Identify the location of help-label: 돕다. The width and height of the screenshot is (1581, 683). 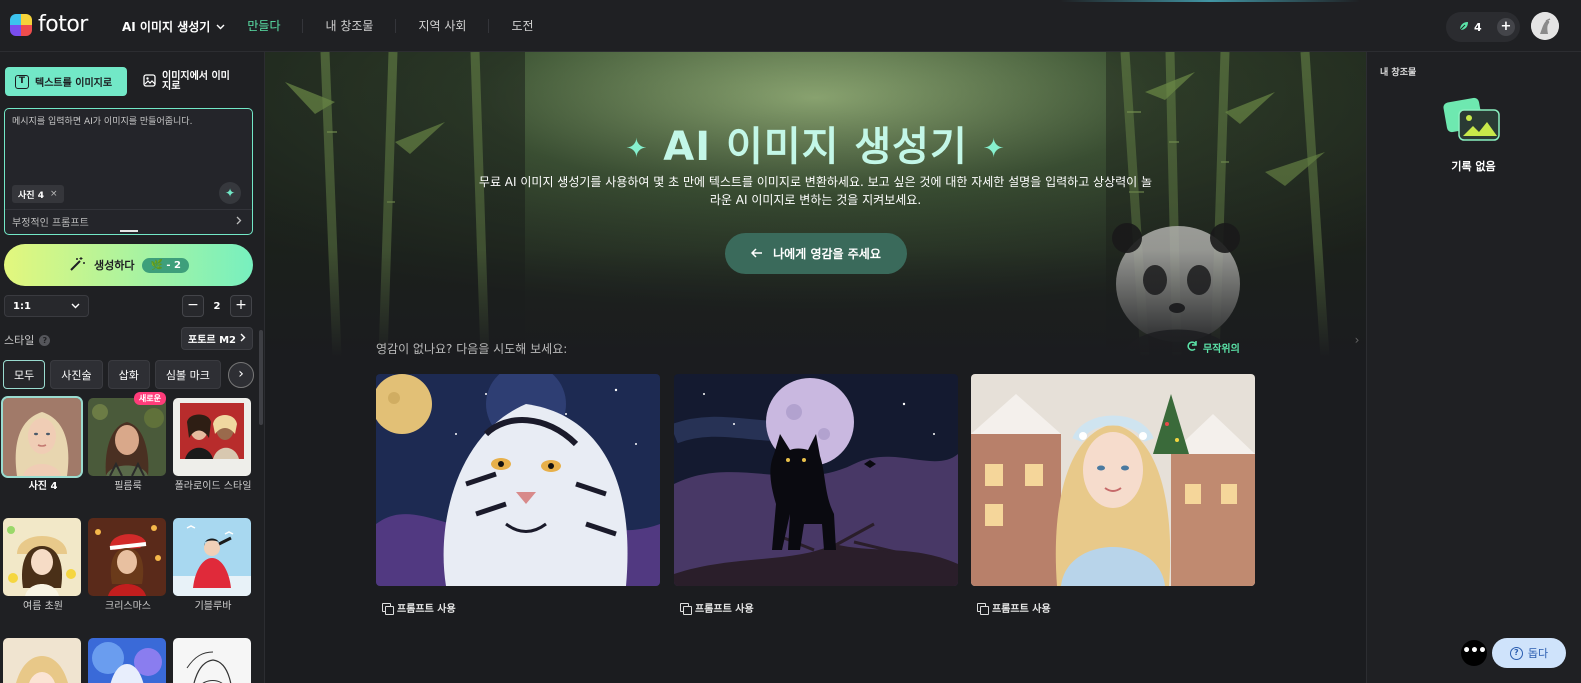
(1538, 653).